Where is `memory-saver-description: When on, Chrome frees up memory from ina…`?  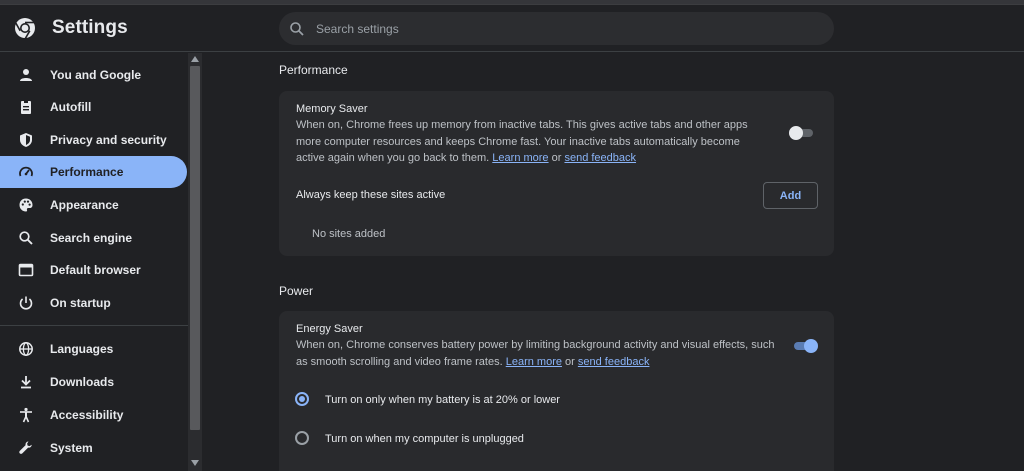 memory-saver-description: When on, Chrome frees up memory from ina… is located at coordinates (531, 142).